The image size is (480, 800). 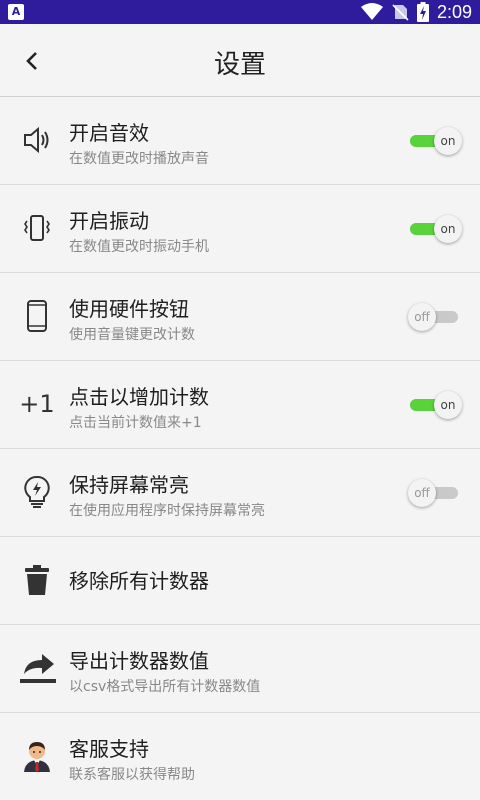 What do you see at coordinates (240, 493) in the screenshot?
I see `setting-keep-screen-on: 保持屏幕常亮 在使用应用程序时保持屏幕常亮 off` at bounding box center [240, 493].